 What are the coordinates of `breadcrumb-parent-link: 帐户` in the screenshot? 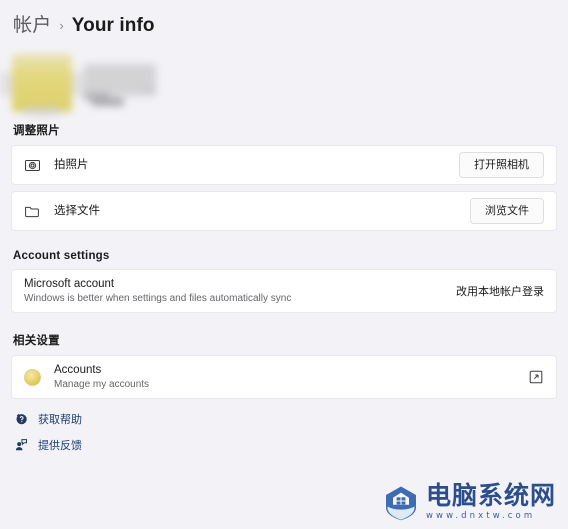 It's located at (32, 23).